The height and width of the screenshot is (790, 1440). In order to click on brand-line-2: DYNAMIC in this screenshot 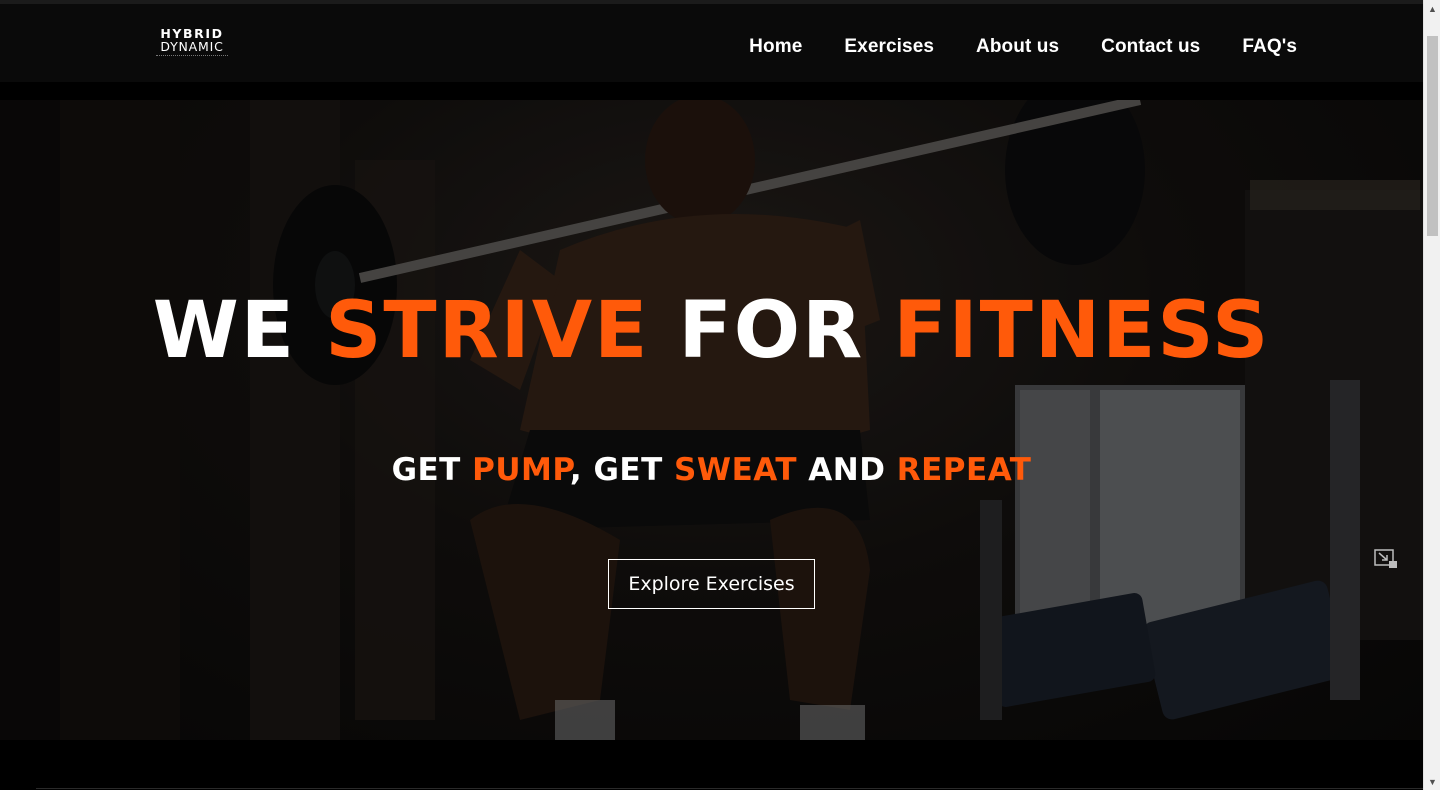, I will do `click(192, 46)`.